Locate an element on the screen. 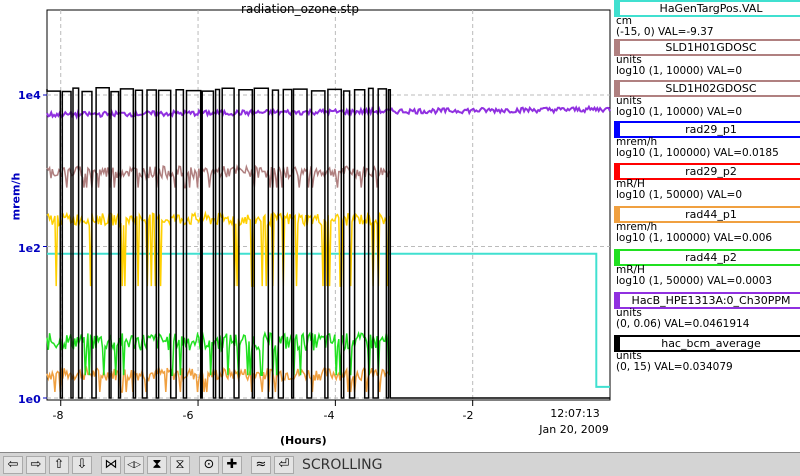  expand-x-button: ◁▷ is located at coordinates (134, 464).